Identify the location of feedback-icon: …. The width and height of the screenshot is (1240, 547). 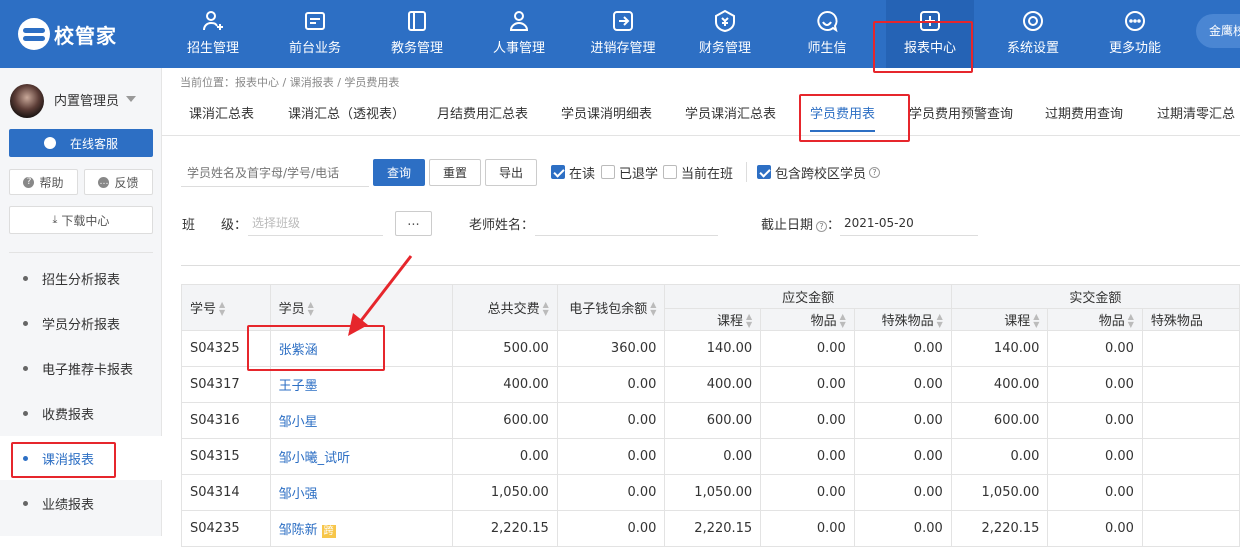
(104, 182).